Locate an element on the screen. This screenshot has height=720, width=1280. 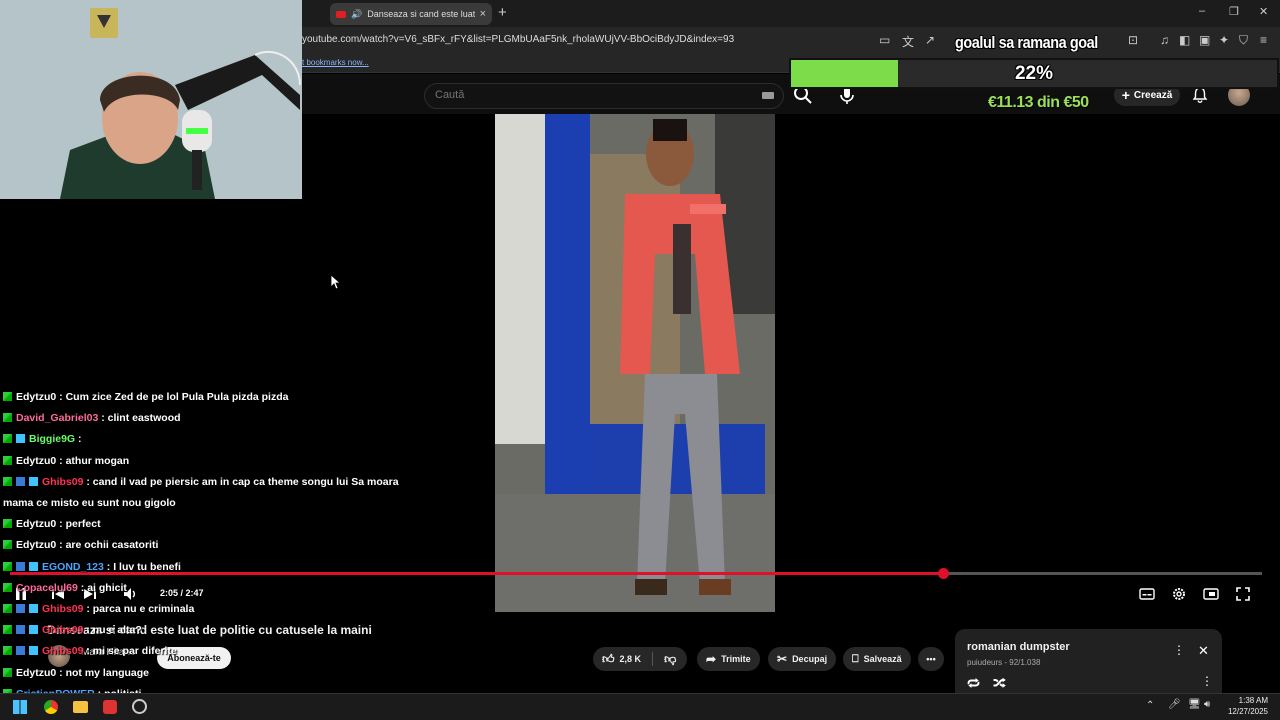
dislike-button: 👎︎ is located at coordinates (670, 659).